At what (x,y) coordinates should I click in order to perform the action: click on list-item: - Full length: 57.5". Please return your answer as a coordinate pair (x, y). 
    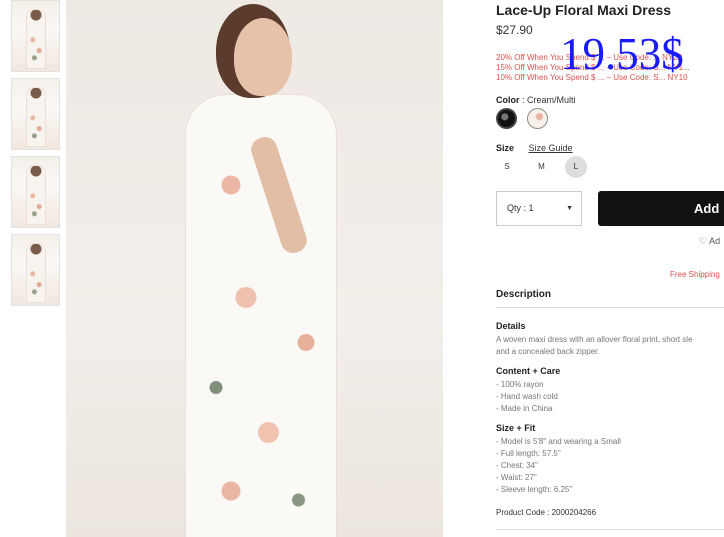
    Looking at the image, I should click on (528, 453).